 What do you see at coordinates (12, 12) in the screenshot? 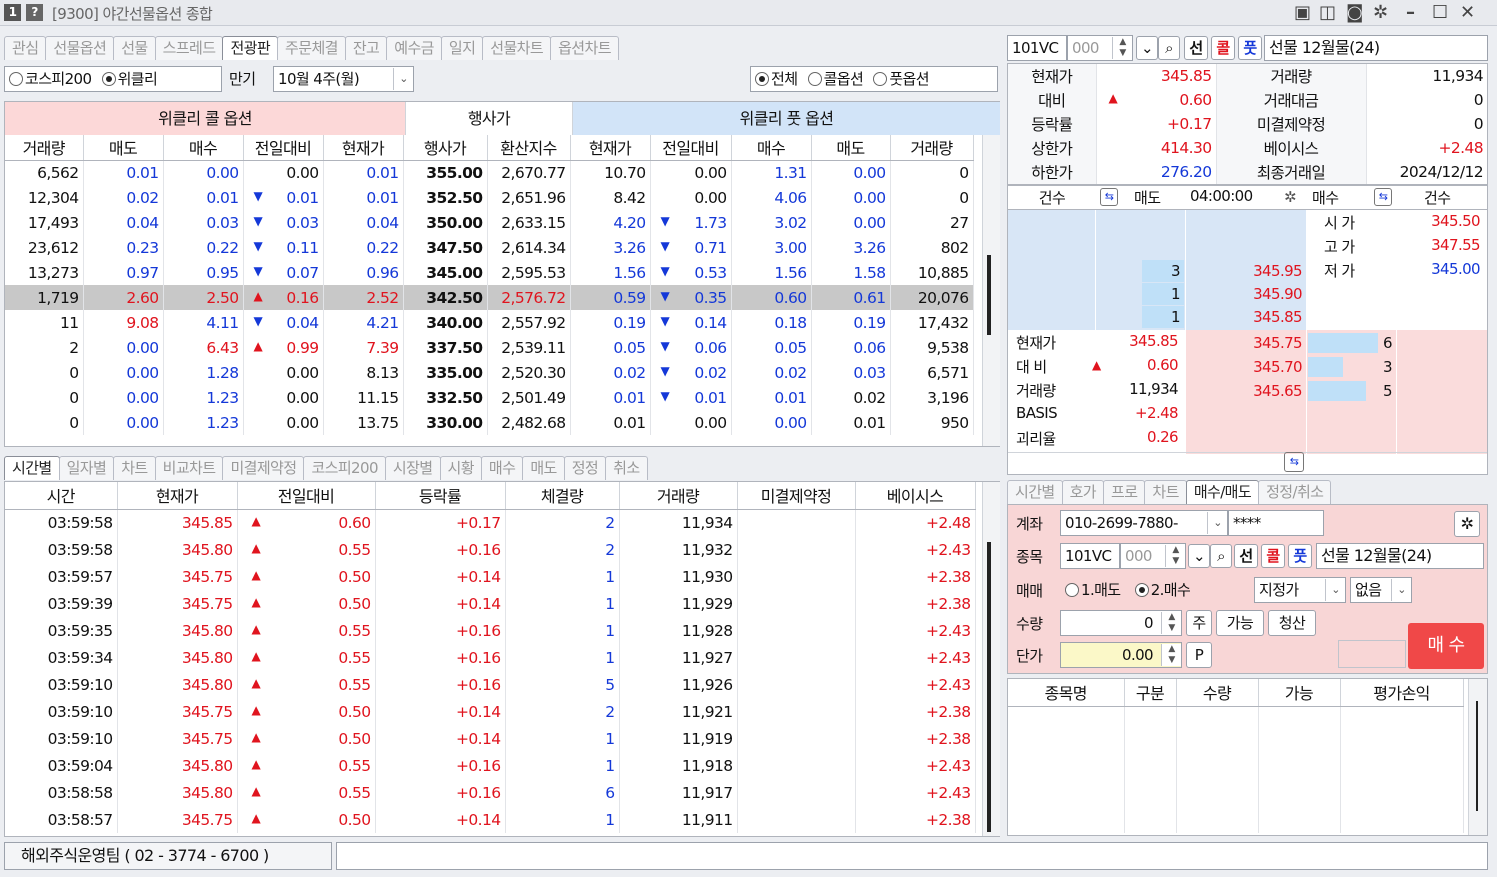
I see `window-number-badge: 1` at bounding box center [12, 12].